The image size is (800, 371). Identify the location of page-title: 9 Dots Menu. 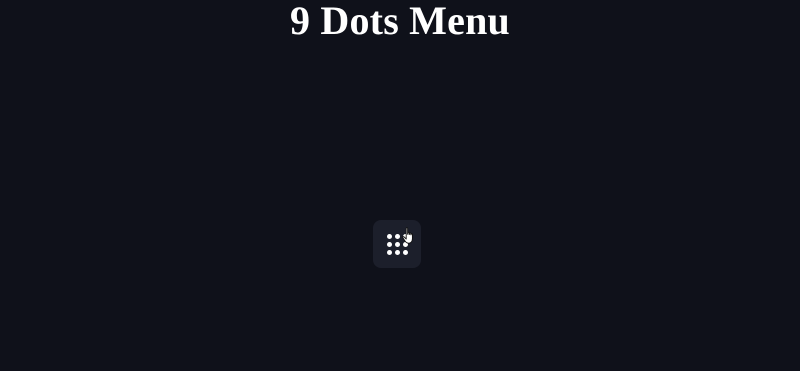
(400, 21).